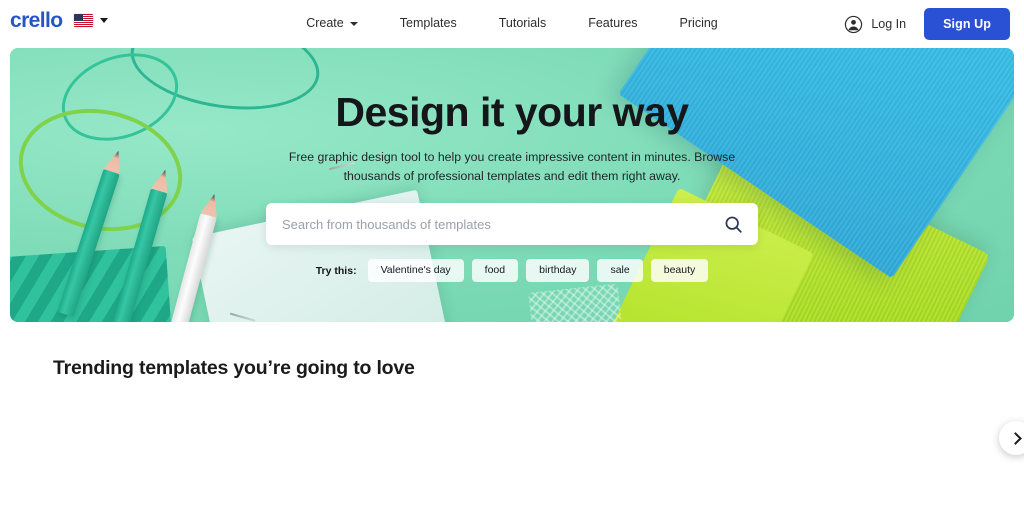 This screenshot has width=1024, height=511. Describe the element at coordinates (558, 270) in the screenshot. I see `chip-birthday: birthday` at that location.